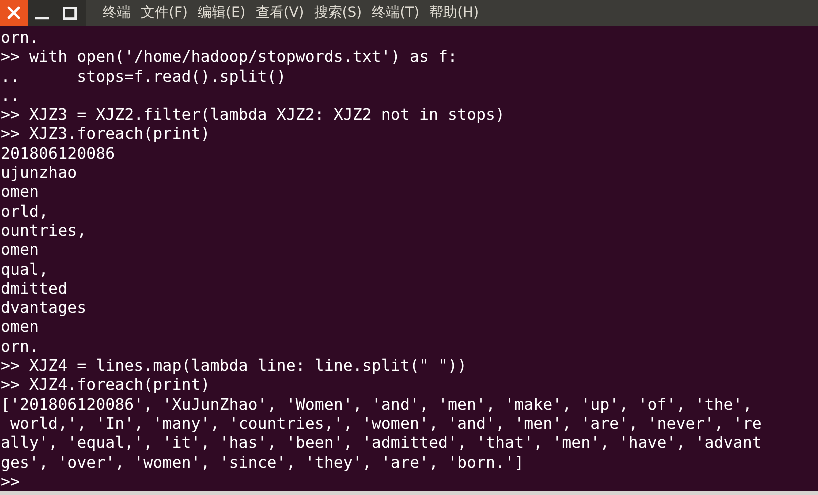 The height and width of the screenshot is (495, 818). I want to click on terminal-line: >> XJZ4 = lines.map(lambda line: line.split(" ")), so click(234, 366).